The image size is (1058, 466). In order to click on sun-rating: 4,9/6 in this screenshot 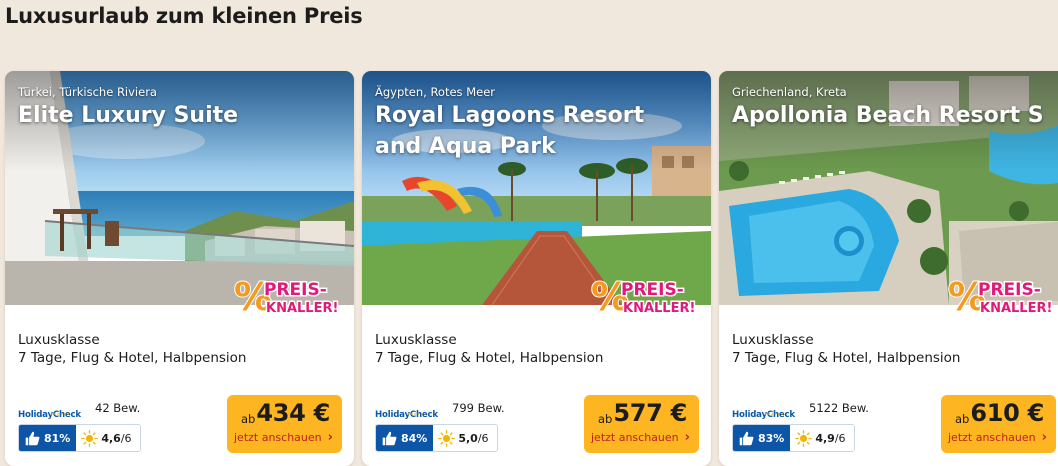, I will do `click(822, 438)`.